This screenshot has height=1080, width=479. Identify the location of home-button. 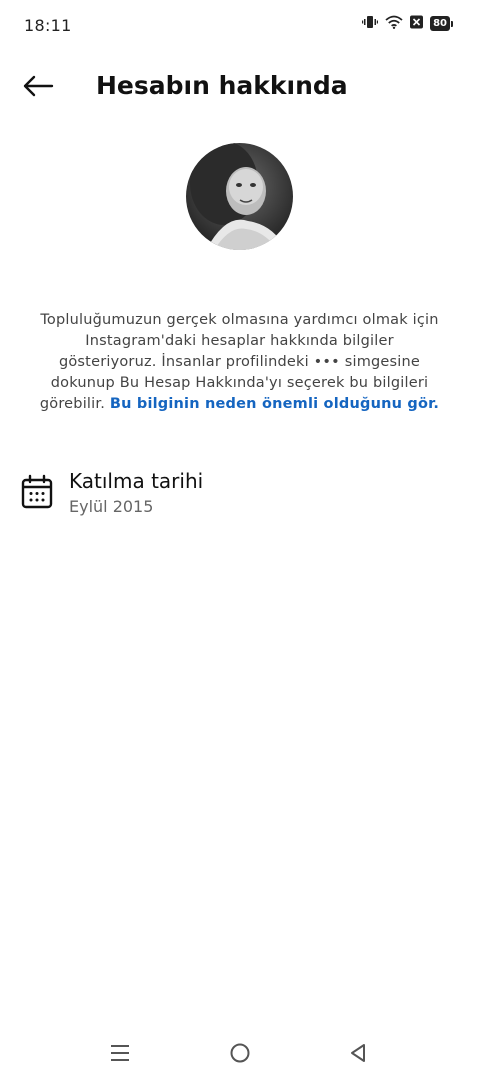
(240, 1055).